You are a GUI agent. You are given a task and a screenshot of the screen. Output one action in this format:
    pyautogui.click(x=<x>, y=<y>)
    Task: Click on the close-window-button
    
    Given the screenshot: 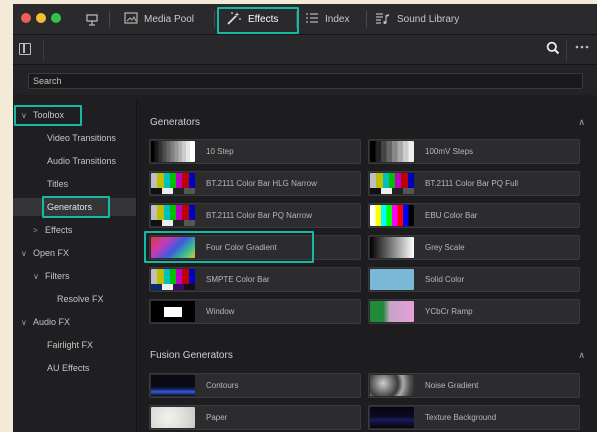 What is the action you would take?
    pyautogui.click(x=26, y=18)
    